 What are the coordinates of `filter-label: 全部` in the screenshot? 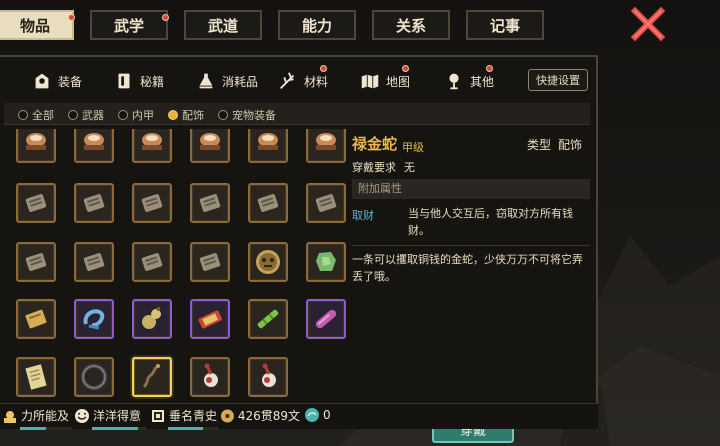 It's located at (43, 115).